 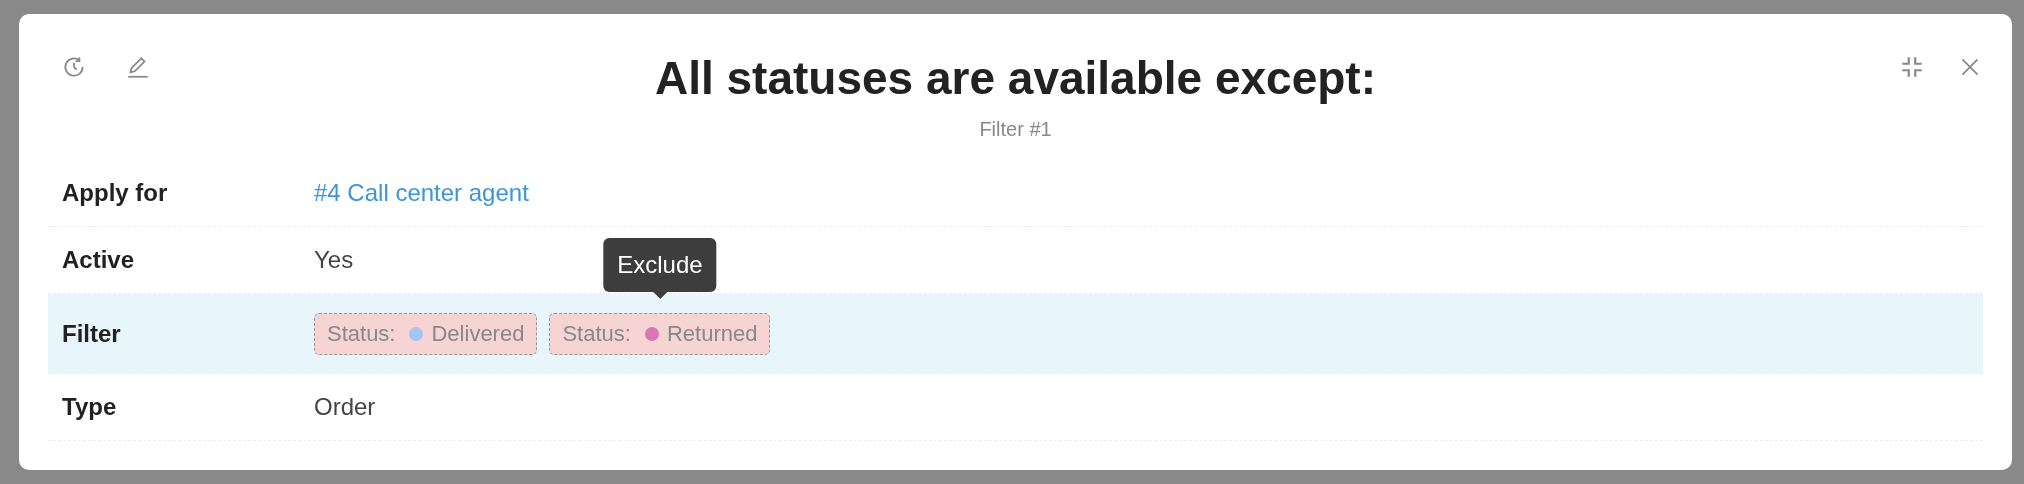 I want to click on field-label: Active, so click(x=99, y=260).